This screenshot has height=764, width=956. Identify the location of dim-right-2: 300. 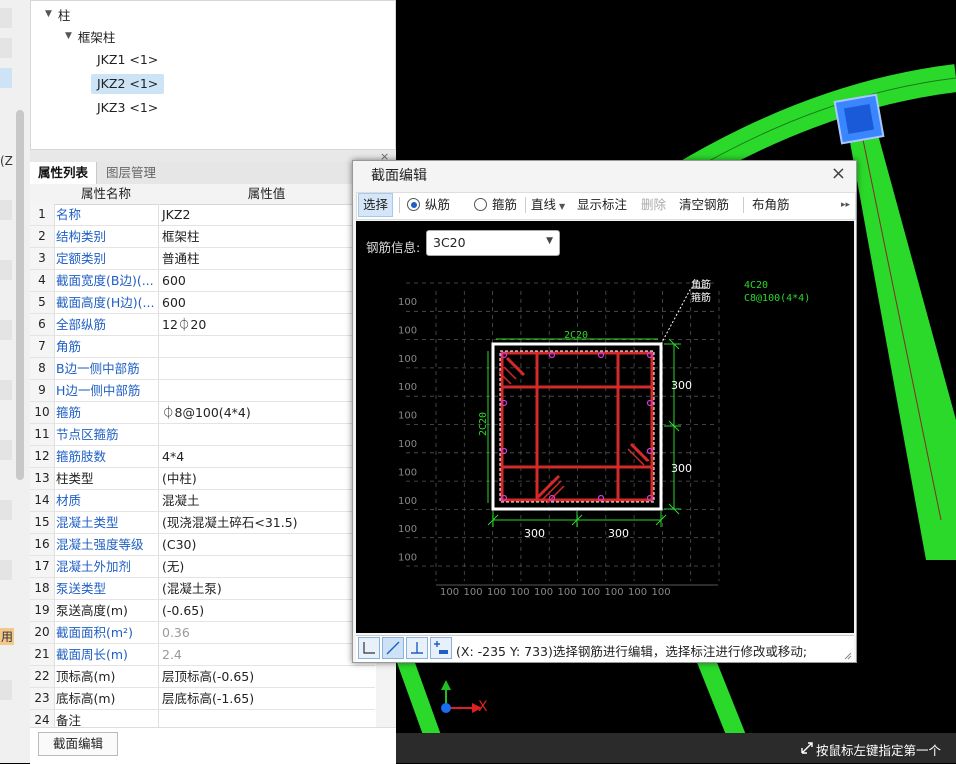
(681, 468).